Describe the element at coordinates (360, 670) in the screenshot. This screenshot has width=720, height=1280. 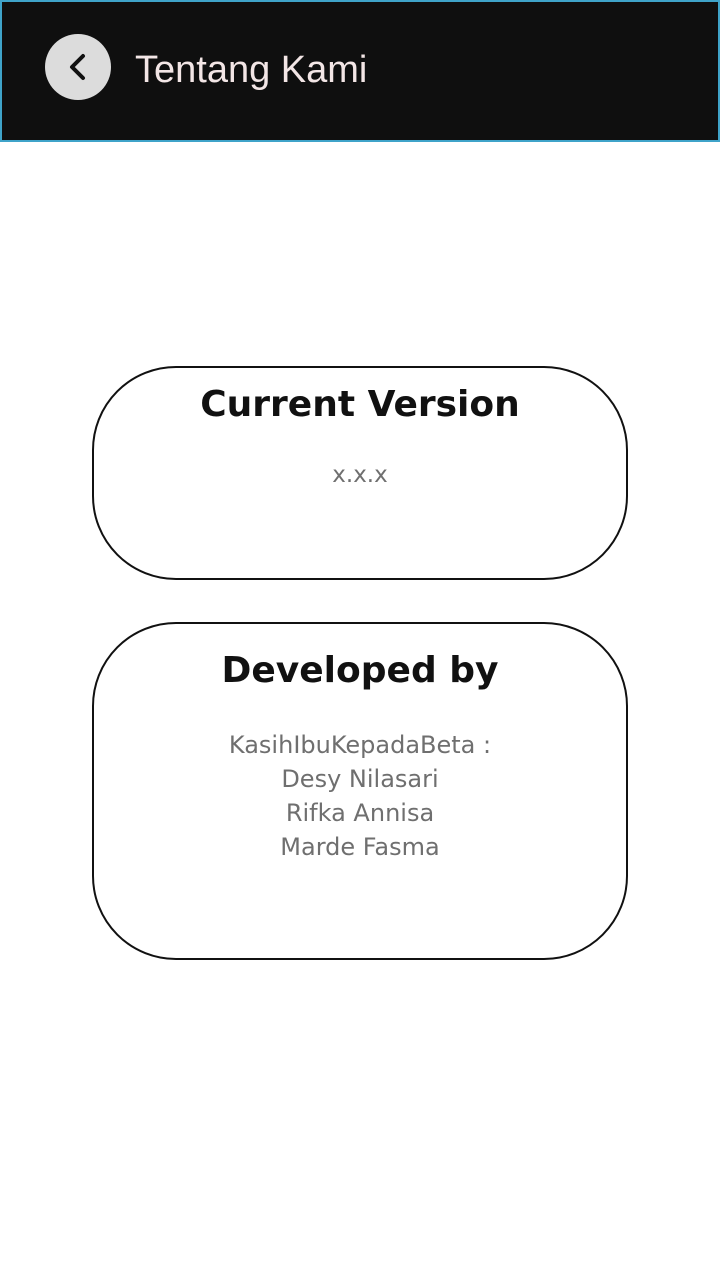
I see `developer-card-title: Developed by` at that location.